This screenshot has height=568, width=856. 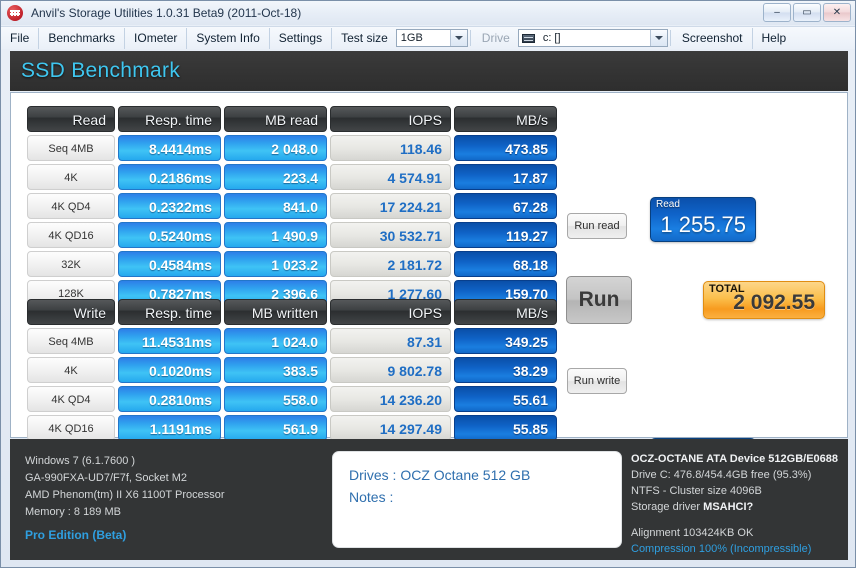 I want to click on table-row: 32K 0.4584ms 1 023.2 2 181.72 68.18, so click(x=292, y=264).